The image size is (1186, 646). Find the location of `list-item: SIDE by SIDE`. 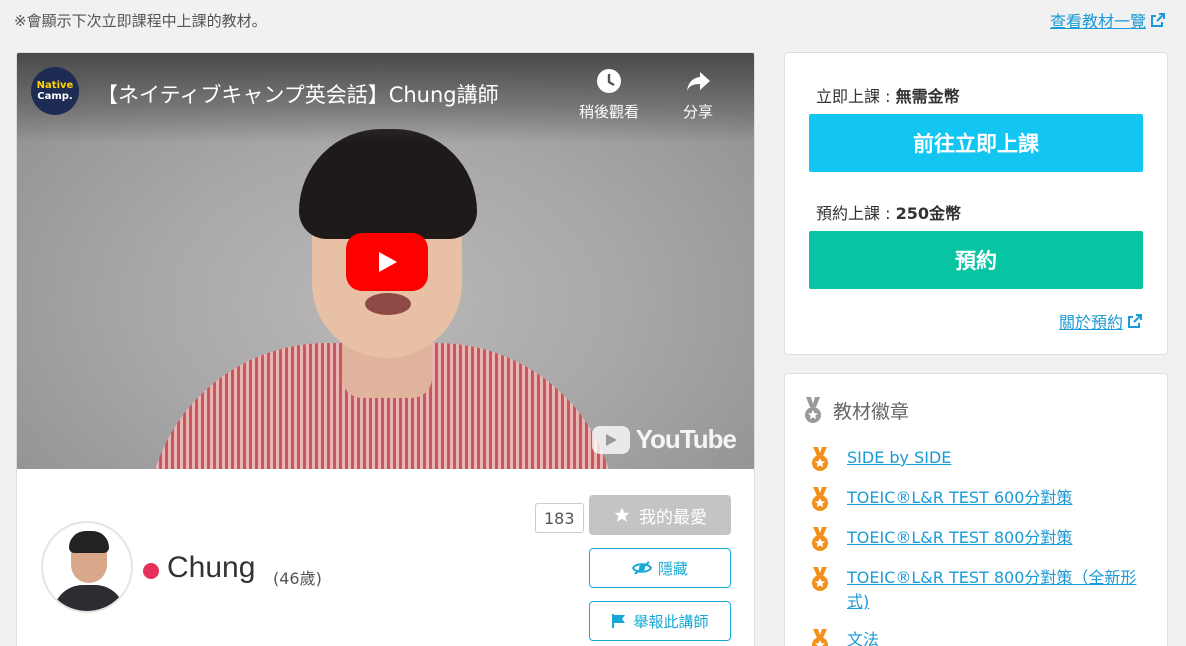

list-item: SIDE by SIDE is located at coordinates (979, 459).